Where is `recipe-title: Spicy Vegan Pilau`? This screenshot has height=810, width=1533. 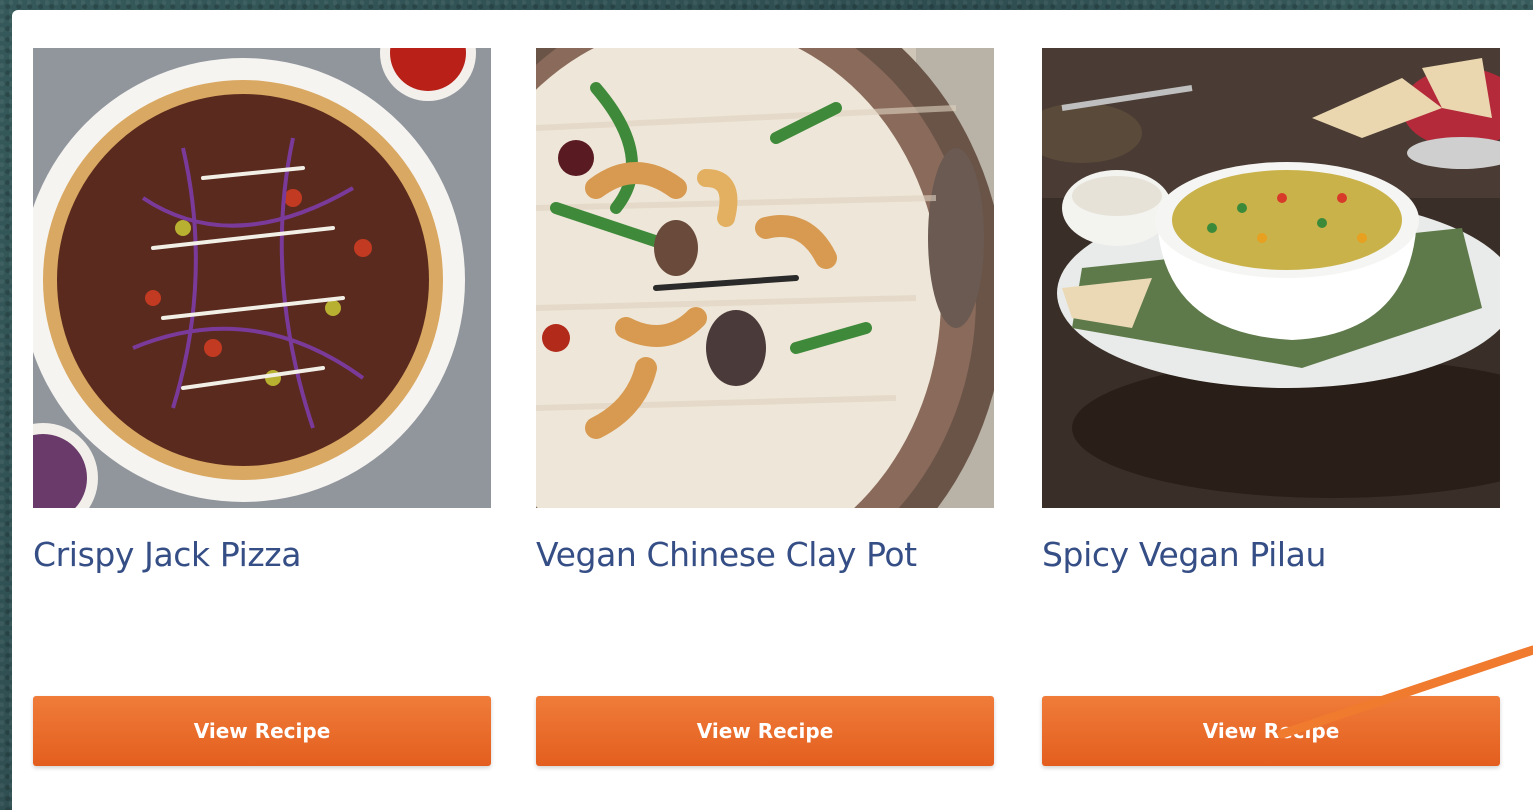
recipe-title: Spicy Vegan Pilau is located at coordinates (1184, 554).